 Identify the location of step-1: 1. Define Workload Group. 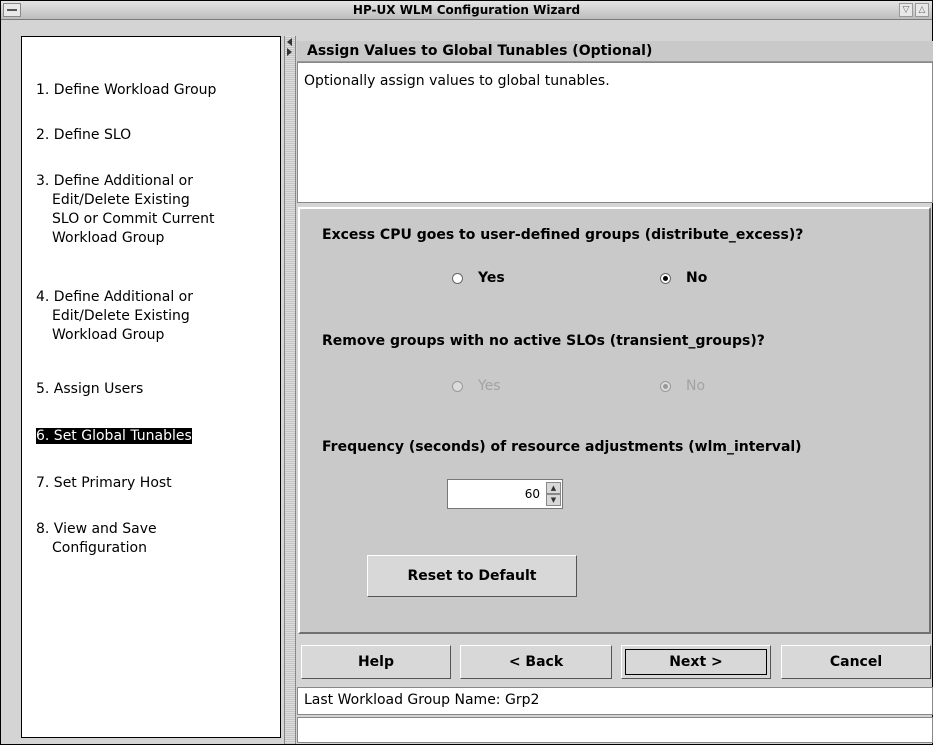
(126, 90).